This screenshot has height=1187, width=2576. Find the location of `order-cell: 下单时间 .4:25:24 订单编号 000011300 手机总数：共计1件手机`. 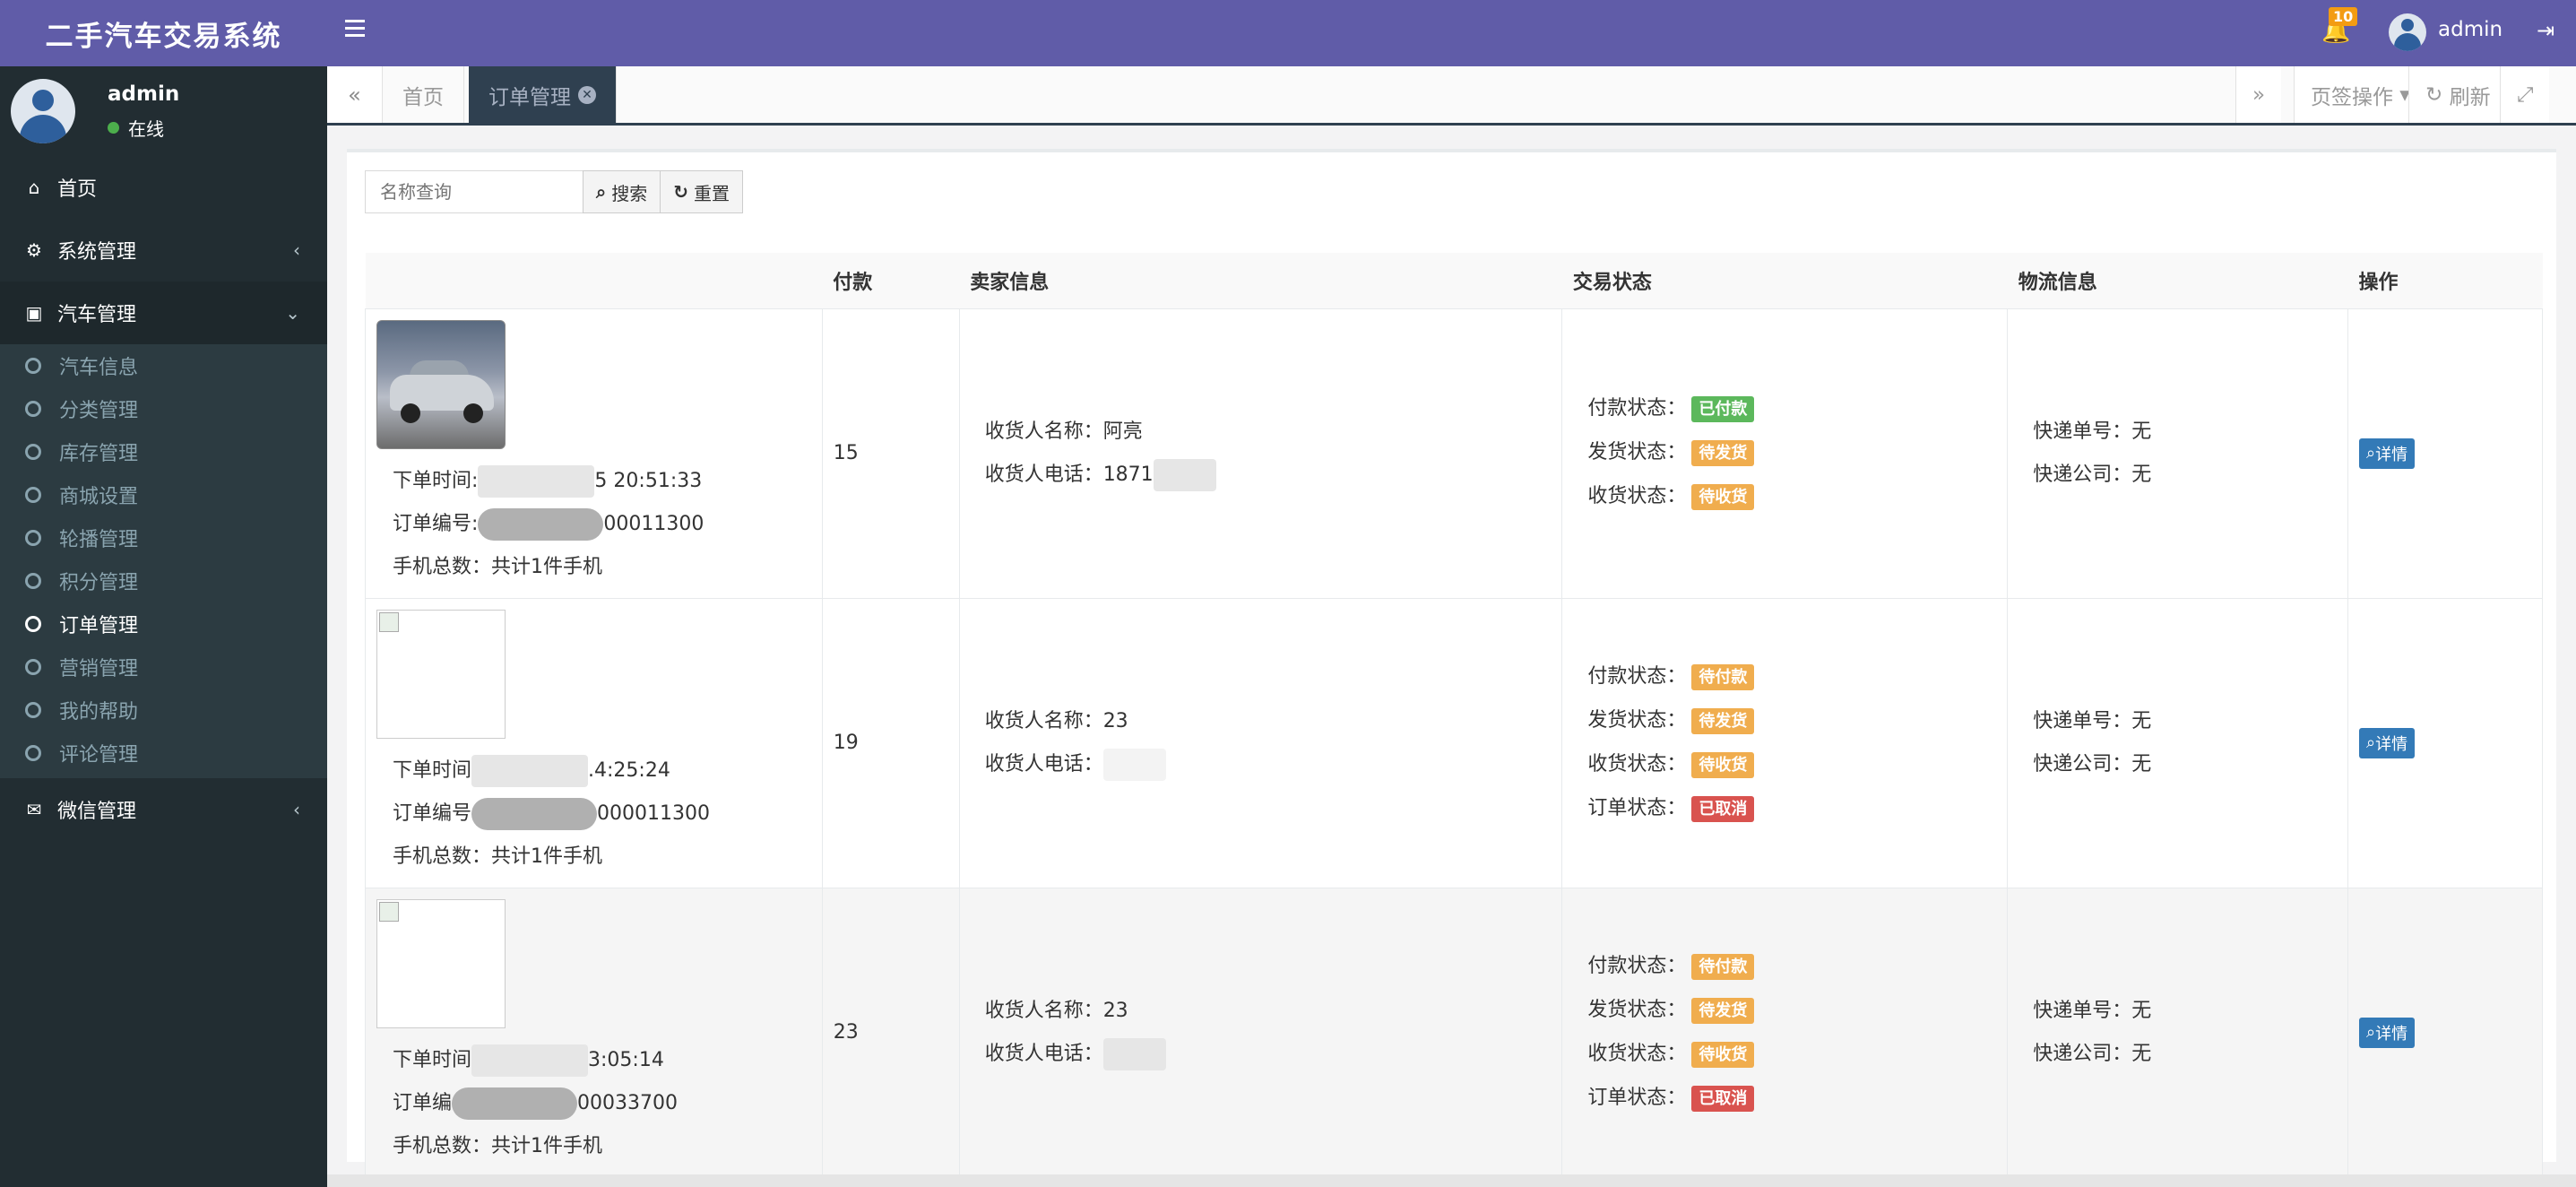

order-cell: 下单时间 .4:25:24 订单编号 000011300 手机总数：共计1件手机 is located at coordinates (594, 742).